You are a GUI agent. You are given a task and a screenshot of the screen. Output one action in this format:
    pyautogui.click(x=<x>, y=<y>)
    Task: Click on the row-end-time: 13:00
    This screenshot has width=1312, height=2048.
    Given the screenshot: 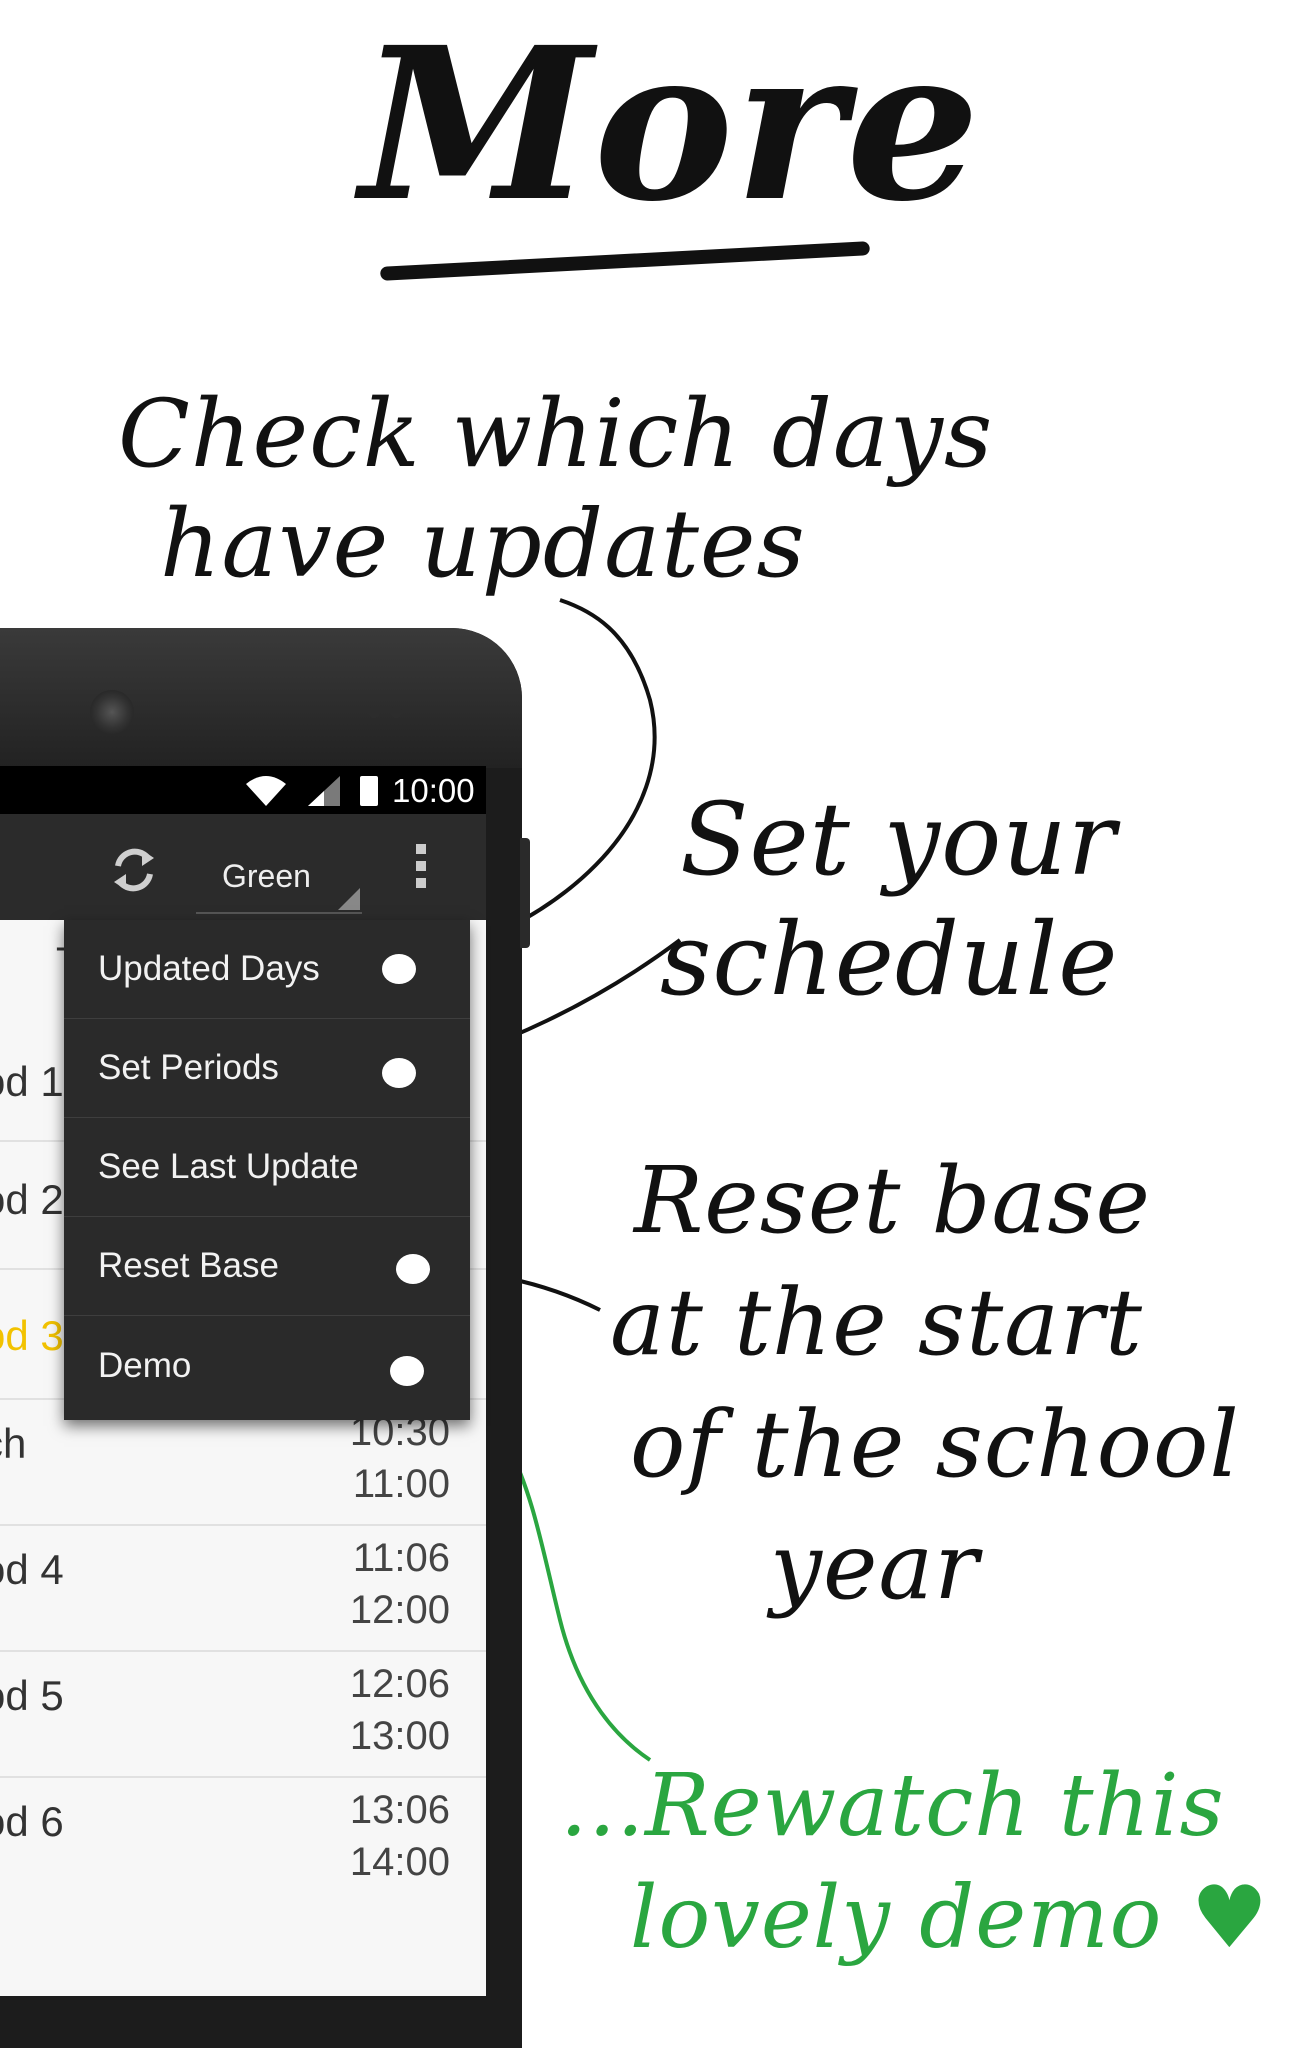 What is the action you would take?
    pyautogui.click(x=399, y=1736)
    